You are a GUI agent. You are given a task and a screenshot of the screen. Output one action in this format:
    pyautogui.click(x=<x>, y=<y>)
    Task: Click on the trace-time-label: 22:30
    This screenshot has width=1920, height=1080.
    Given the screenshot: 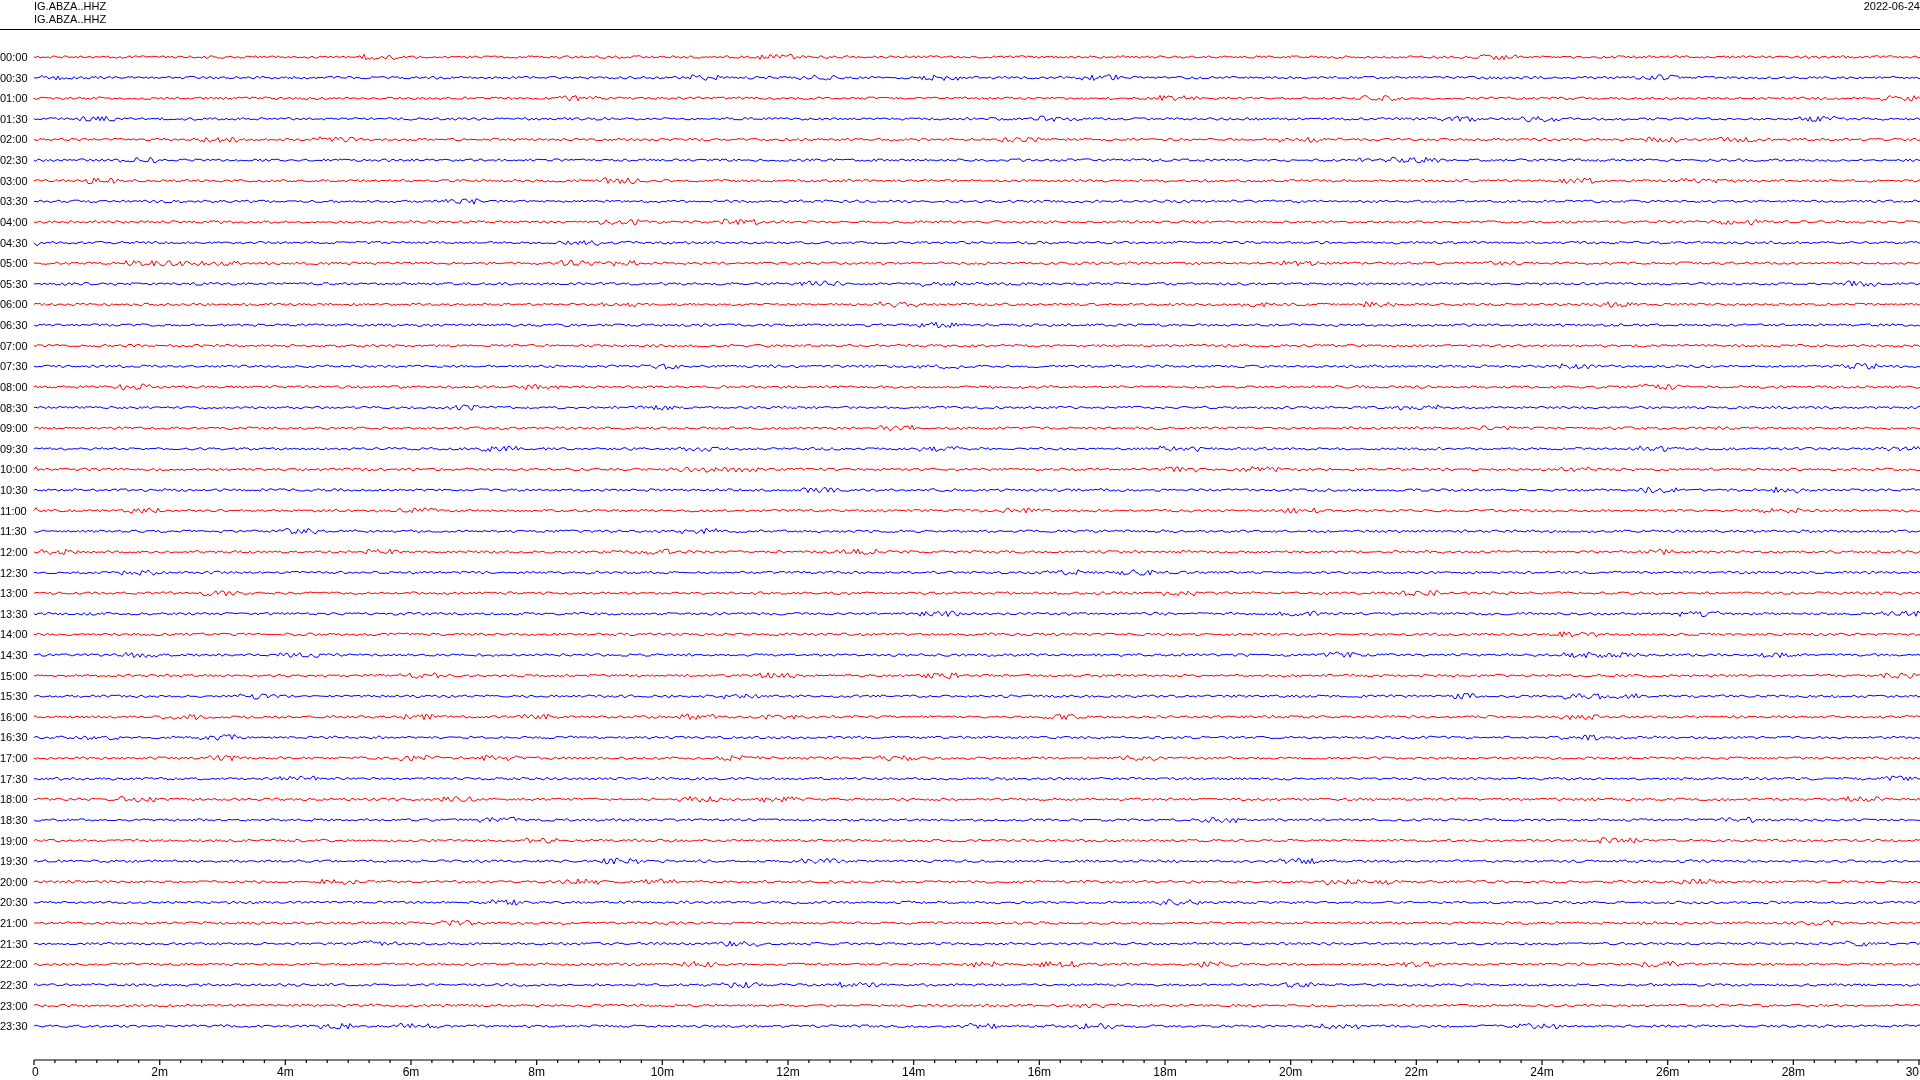 What is the action you would take?
    pyautogui.click(x=14, y=984)
    